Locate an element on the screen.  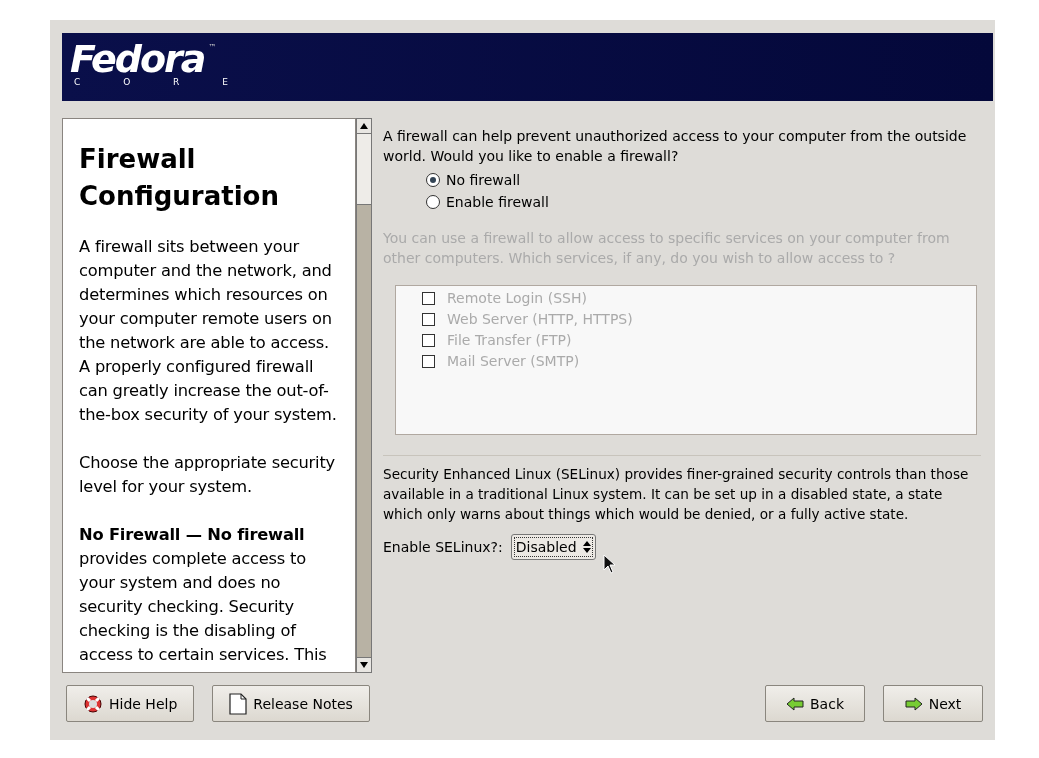
help-paragraph: No Firewall — No firewall provides complete access to your system and does no security checking. Security checking is the disabling of access to certain services. This is located at coordinates (203, 595).